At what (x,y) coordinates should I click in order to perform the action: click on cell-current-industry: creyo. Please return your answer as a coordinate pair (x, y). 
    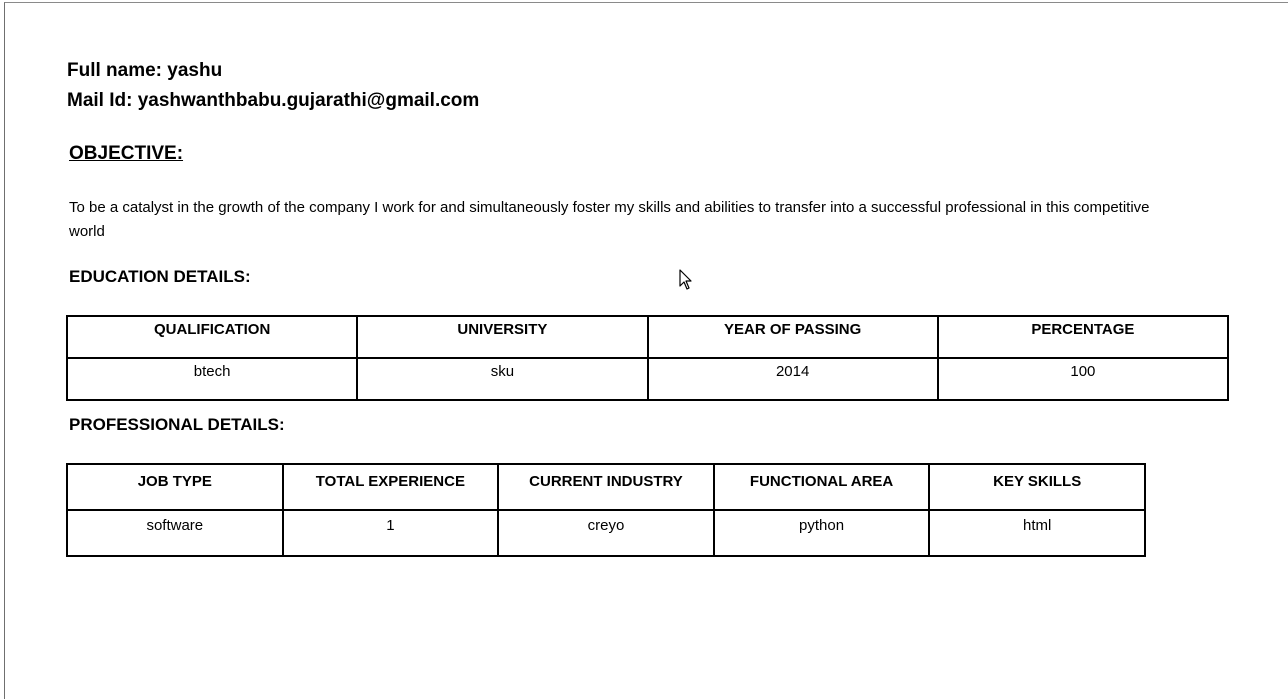
    Looking at the image, I should click on (606, 533).